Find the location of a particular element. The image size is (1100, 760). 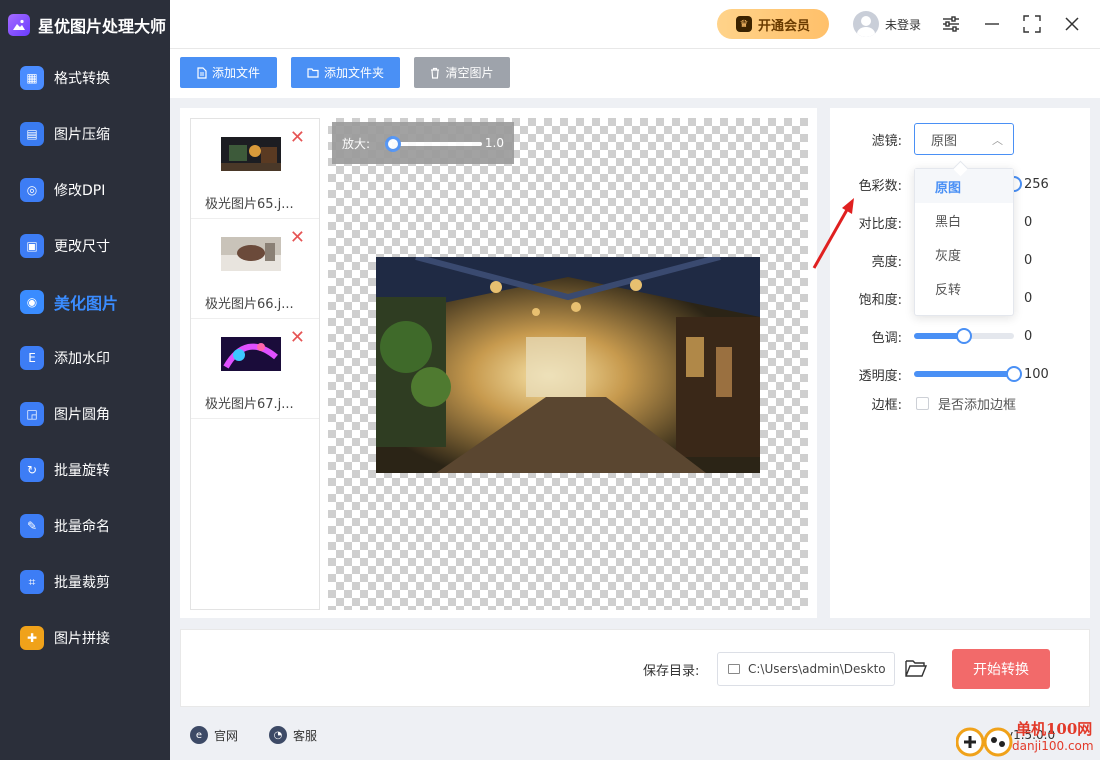

site-watermark: 单机100网 danji100.com is located at coordinates (1028, 739).